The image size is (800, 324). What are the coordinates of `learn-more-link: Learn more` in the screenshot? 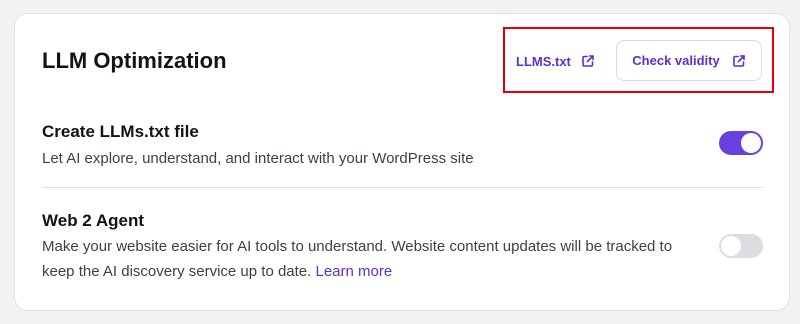 It's located at (354, 271).